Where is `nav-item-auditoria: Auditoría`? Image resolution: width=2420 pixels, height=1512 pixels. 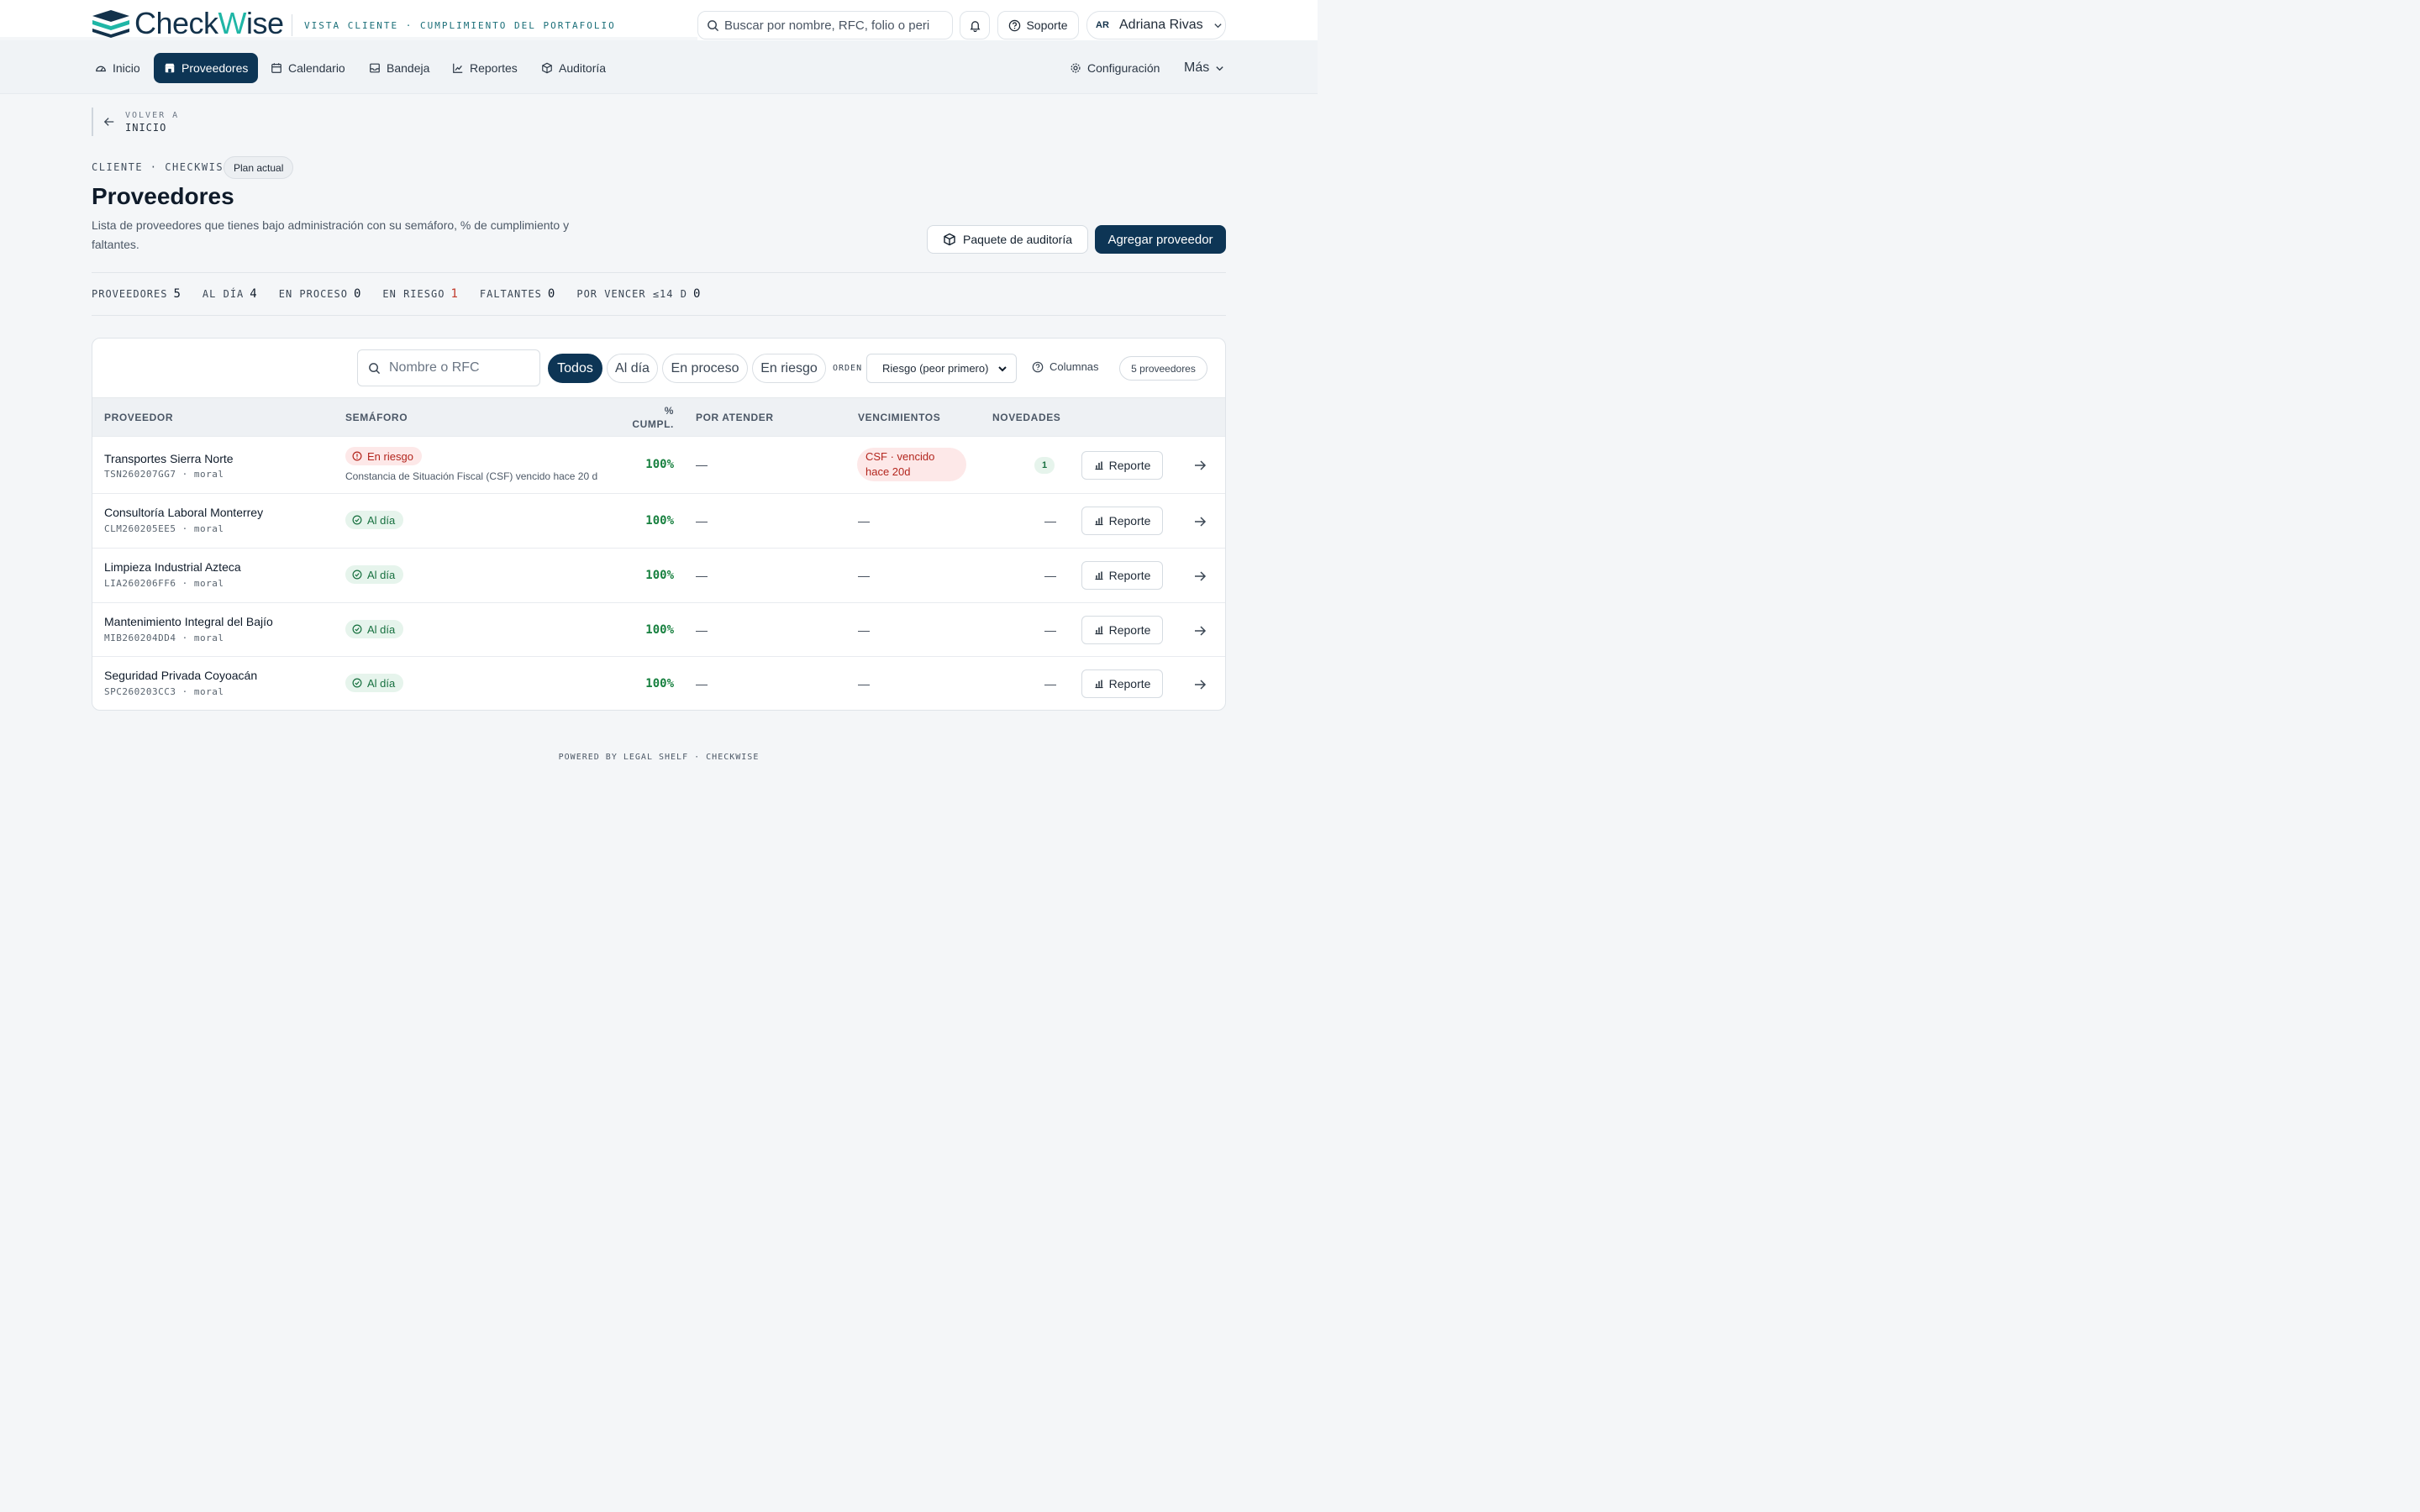 nav-item-auditoria: Auditoría is located at coordinates (573, 68).